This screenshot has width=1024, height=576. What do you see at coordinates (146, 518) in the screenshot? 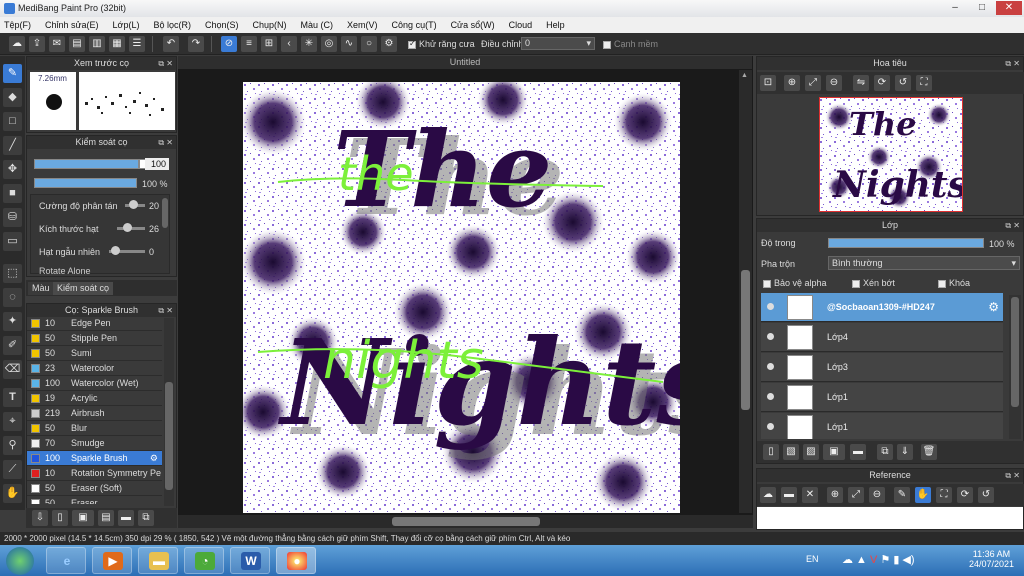
I see `copy-icon: ⧉` at bounding box center [146, 518].